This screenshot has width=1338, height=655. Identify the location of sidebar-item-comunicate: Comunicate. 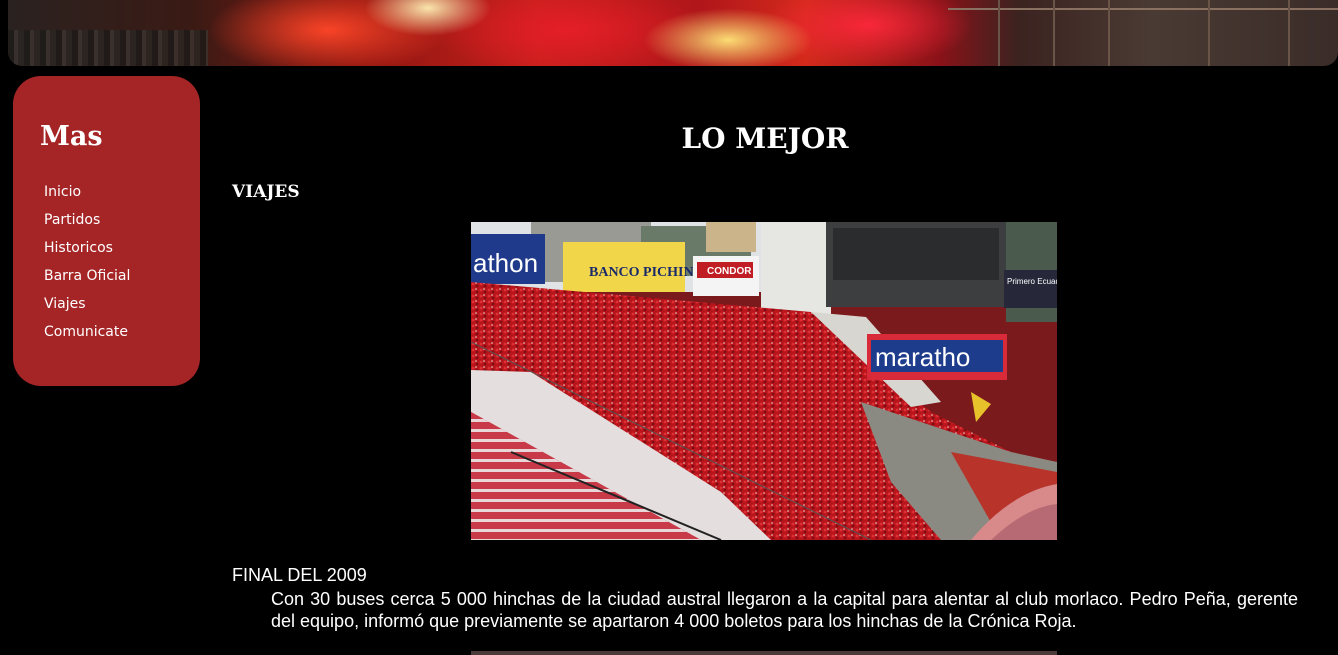
(87, 336).